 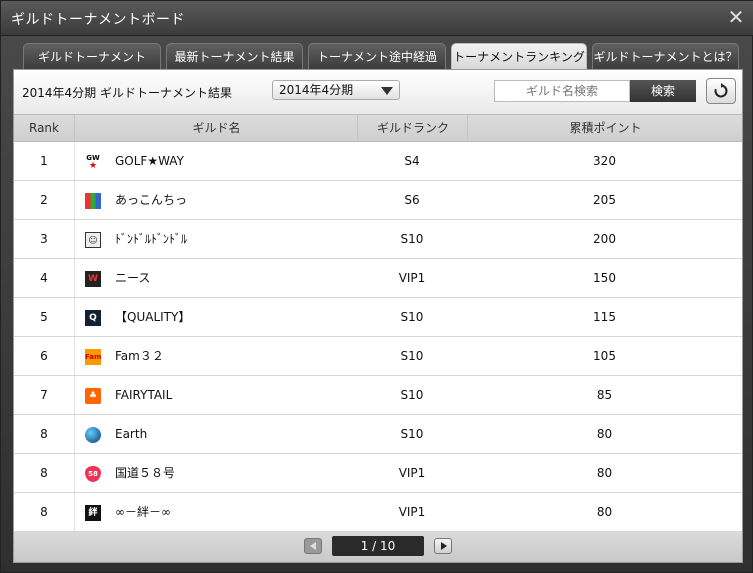 I want to click on rank-cell: 7, so click(x=44, y=395).